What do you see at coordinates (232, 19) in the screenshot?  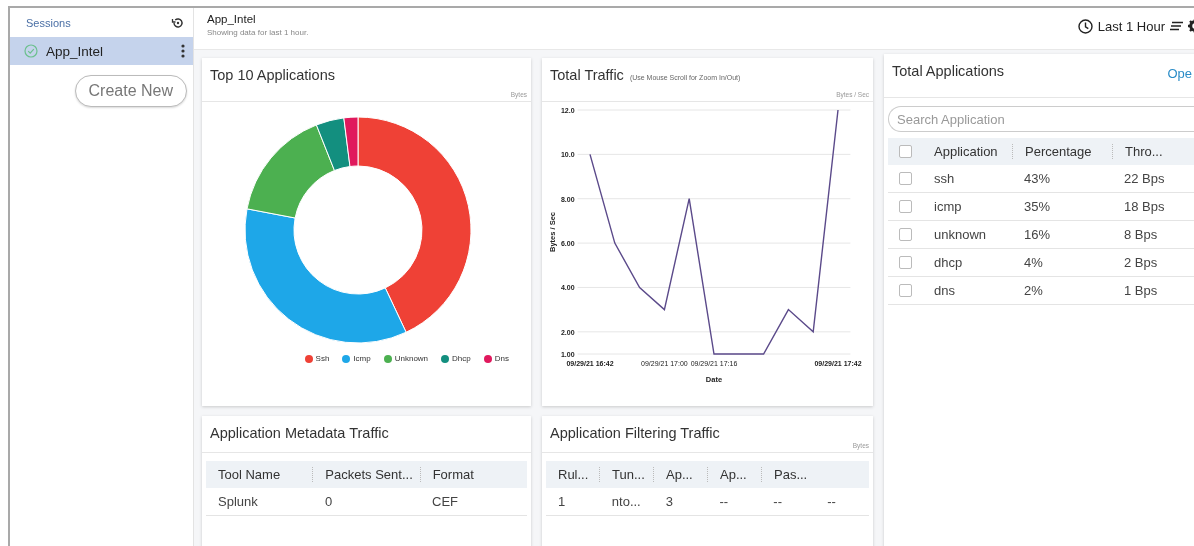 I see `page-title: App_Intel` at bounding box center [232, 19].